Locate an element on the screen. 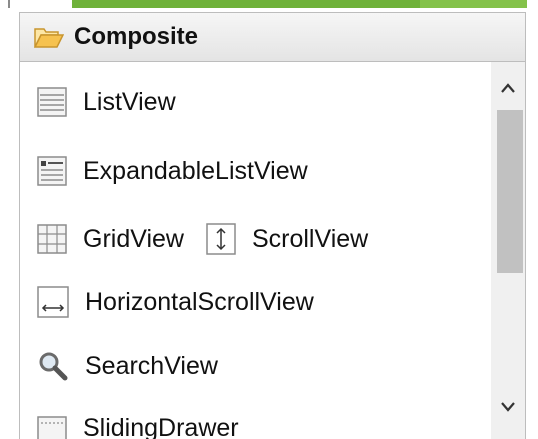  palette-item-list-view: ListView is located at coordinates (106, 102).